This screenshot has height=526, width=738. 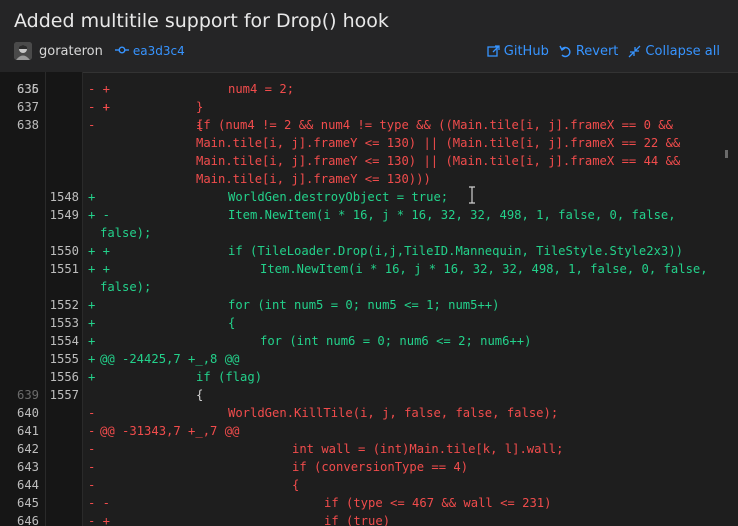 What do you see at coordinates (229, 377) in the screenshot?
I see `code-text: if (flag)` at bounding box center [229, 377].